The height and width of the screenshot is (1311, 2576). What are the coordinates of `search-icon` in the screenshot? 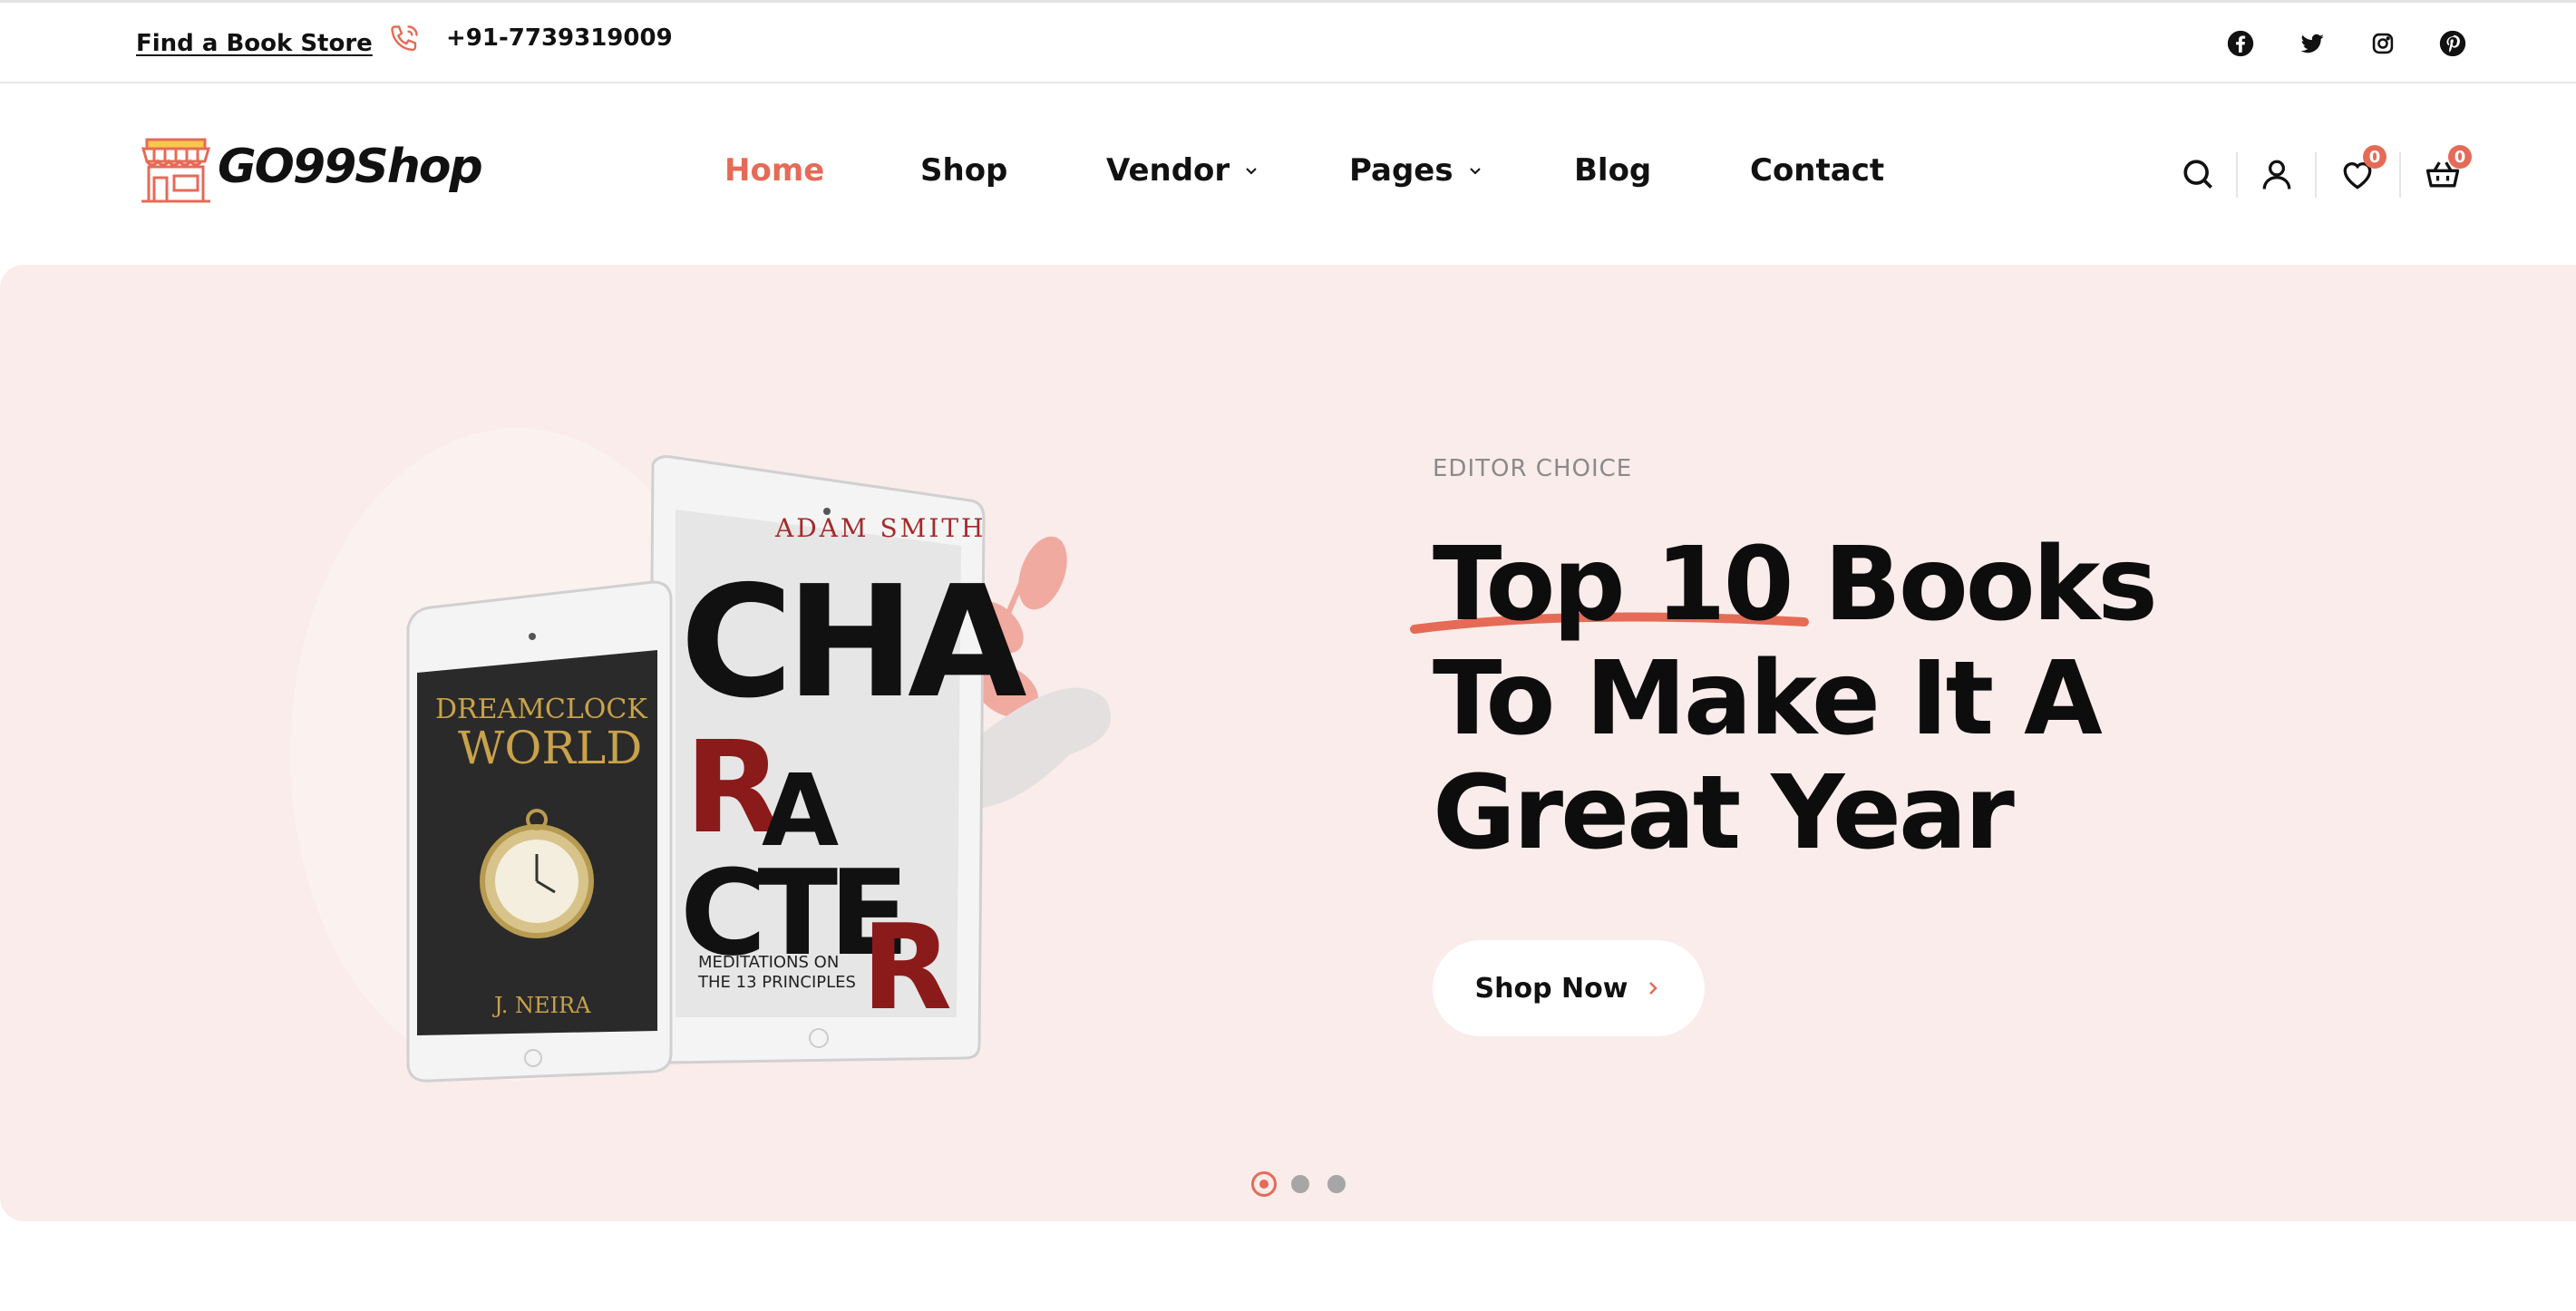 It's located at (2198, 174).